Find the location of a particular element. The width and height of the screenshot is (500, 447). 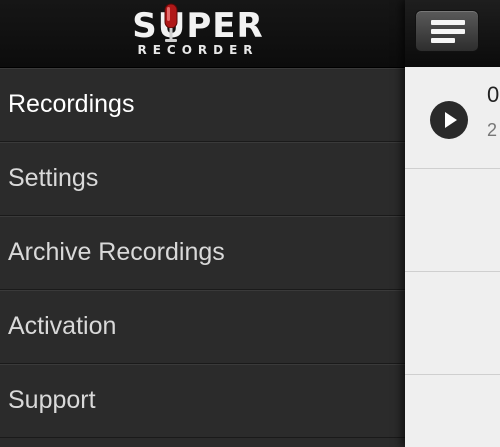

logo-super-text: SUPER is located at coordinates (198, 26).